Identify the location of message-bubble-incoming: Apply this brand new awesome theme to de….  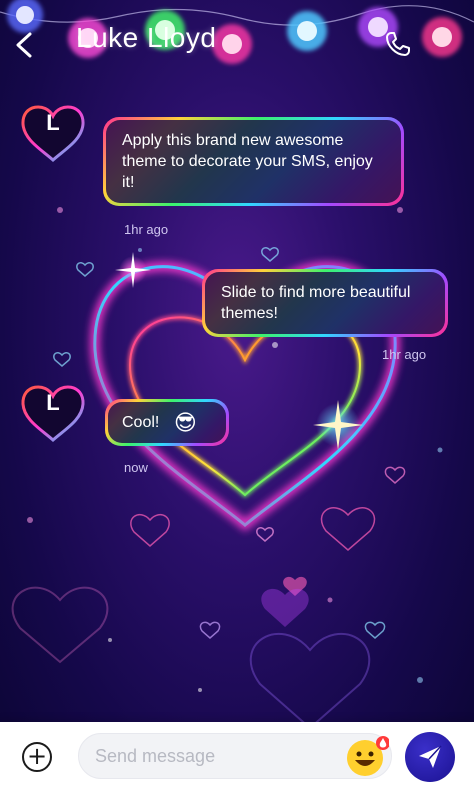
(253, 161).